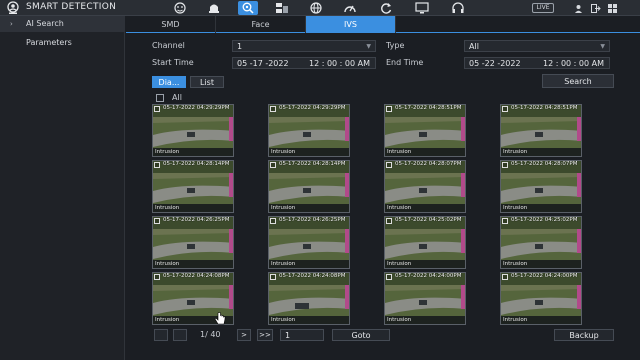 This screenshot has height=360, width=640. I want to click on tab-smd: SMD, so click(171, 24).